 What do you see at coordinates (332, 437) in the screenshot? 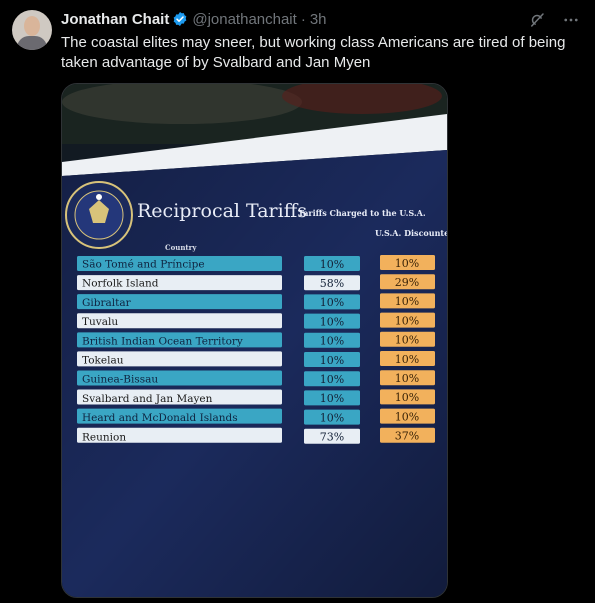
I see `charged-value: 73%` at bounding box center [332, 437].